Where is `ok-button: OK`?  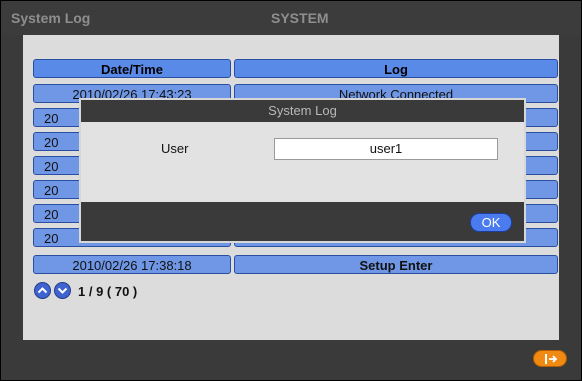 ok-button: OK is located at coordinates (491, 222).